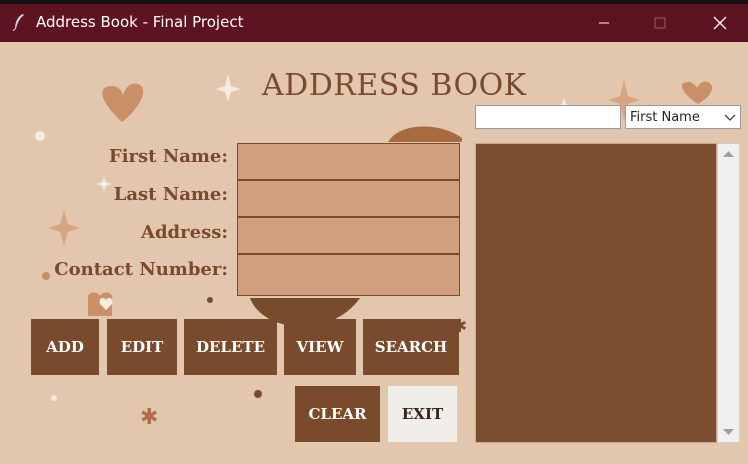  Describe the element at coordinates (374, 23) in the screenshot. I see `title-bar: Address Book - Final Project` at that location.